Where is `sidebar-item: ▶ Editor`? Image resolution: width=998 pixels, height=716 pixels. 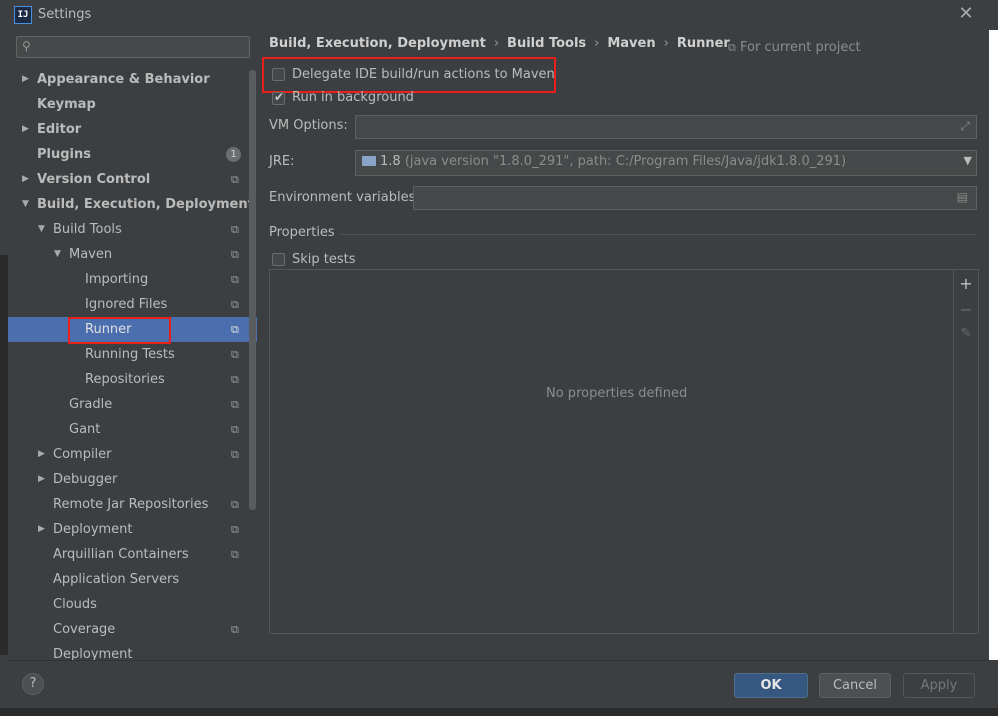 sidebar-item: ▶ Editor is located at coordinates (132, 129).